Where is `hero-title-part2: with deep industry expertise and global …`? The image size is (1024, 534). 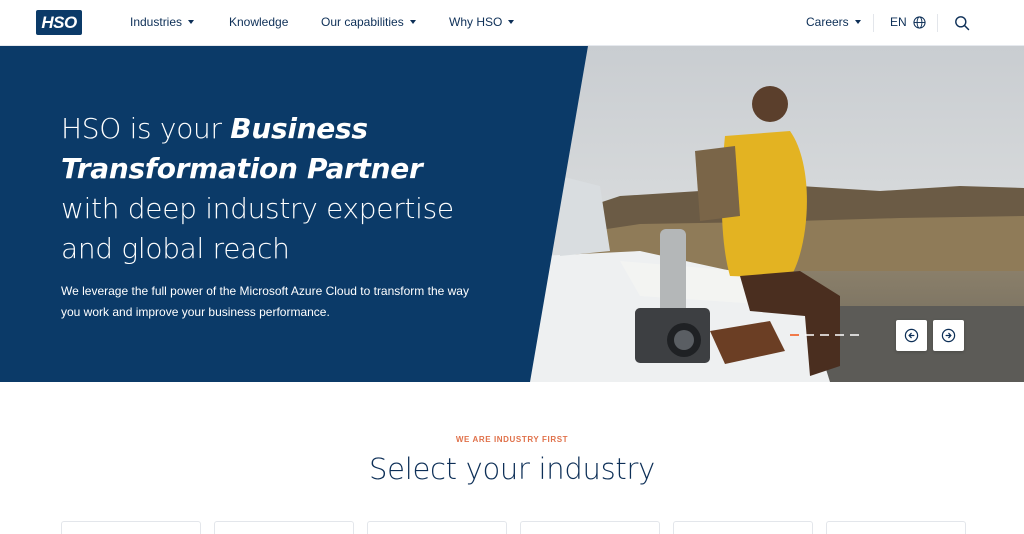
hero-title-part2: with deep industry expertise and global … is located at coordinates (257, 228).